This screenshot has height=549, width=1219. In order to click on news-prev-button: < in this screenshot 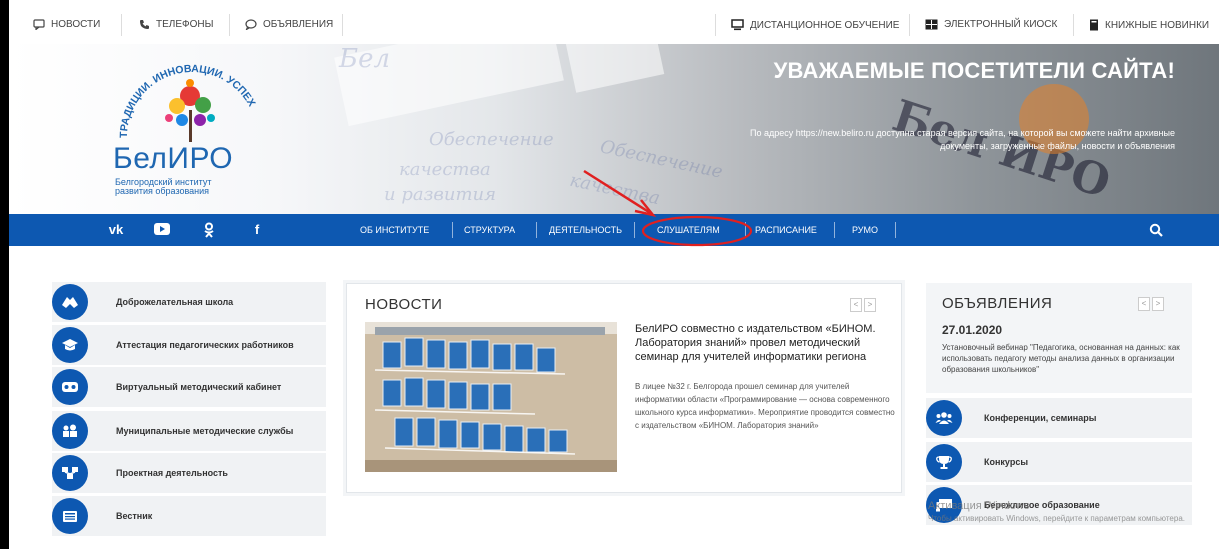, I will do `click(856, 305)`.